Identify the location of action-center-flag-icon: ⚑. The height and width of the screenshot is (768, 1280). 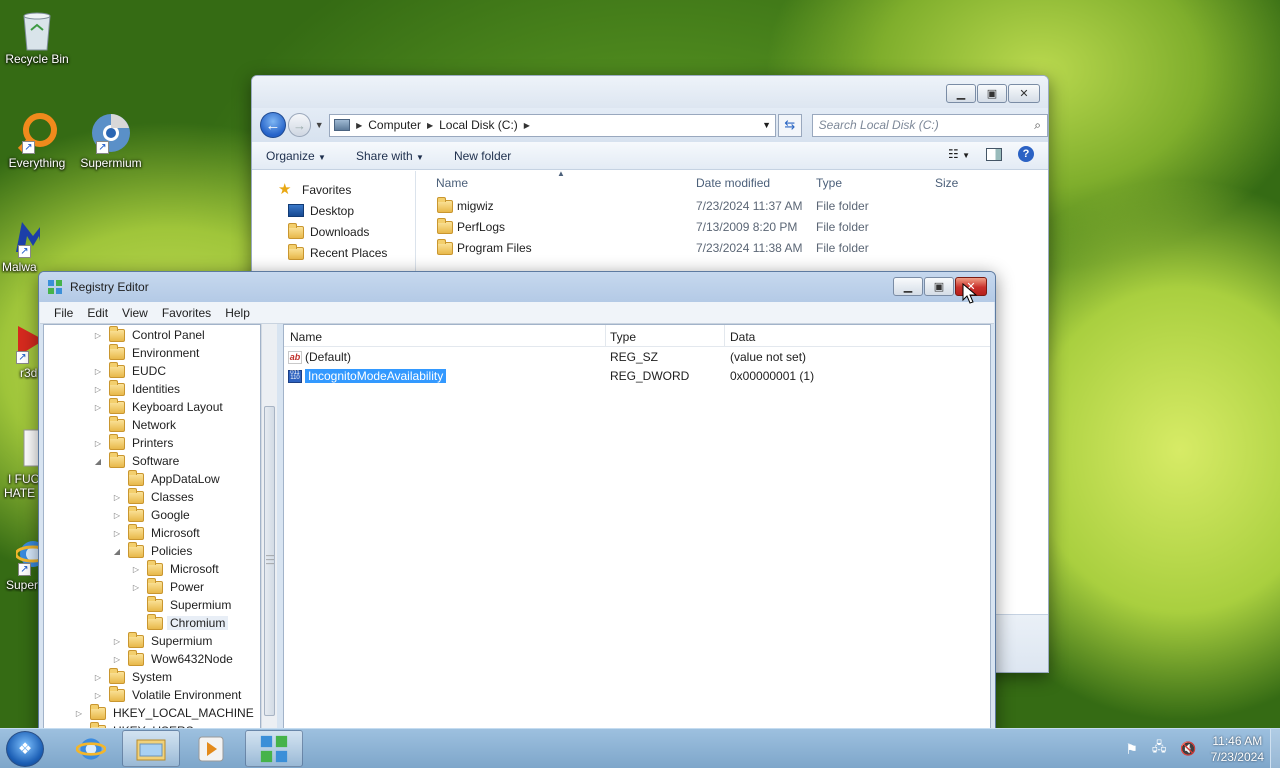
(1131, 749).